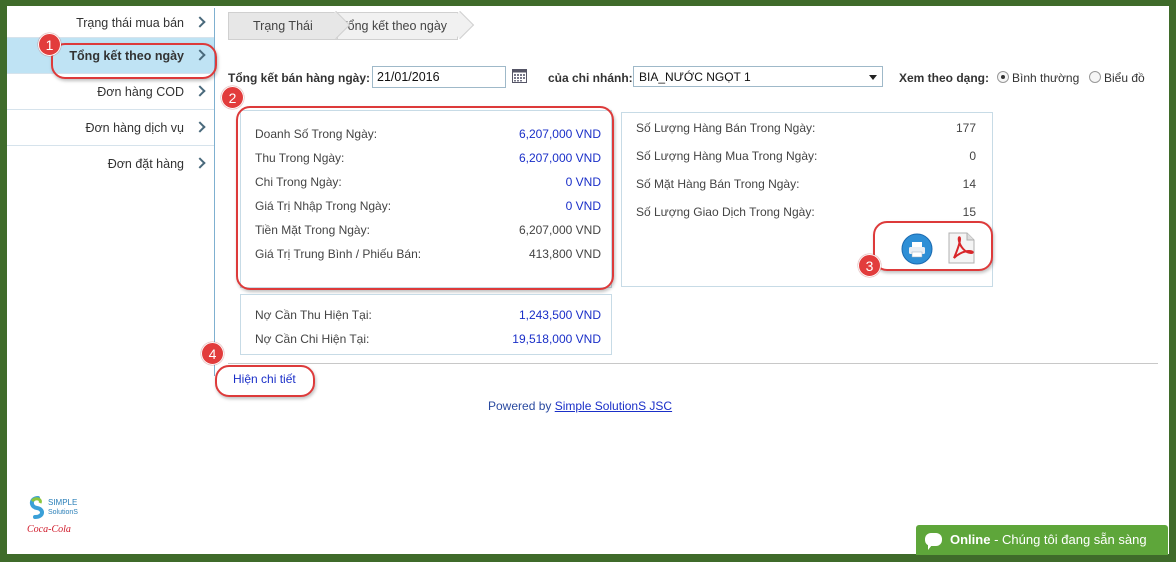 The width and height of the screenshot is (1176, 562). Describe the element at coordinates (1095, 77) in the screenshot. I see `view-mode-chart-radio` at that location.